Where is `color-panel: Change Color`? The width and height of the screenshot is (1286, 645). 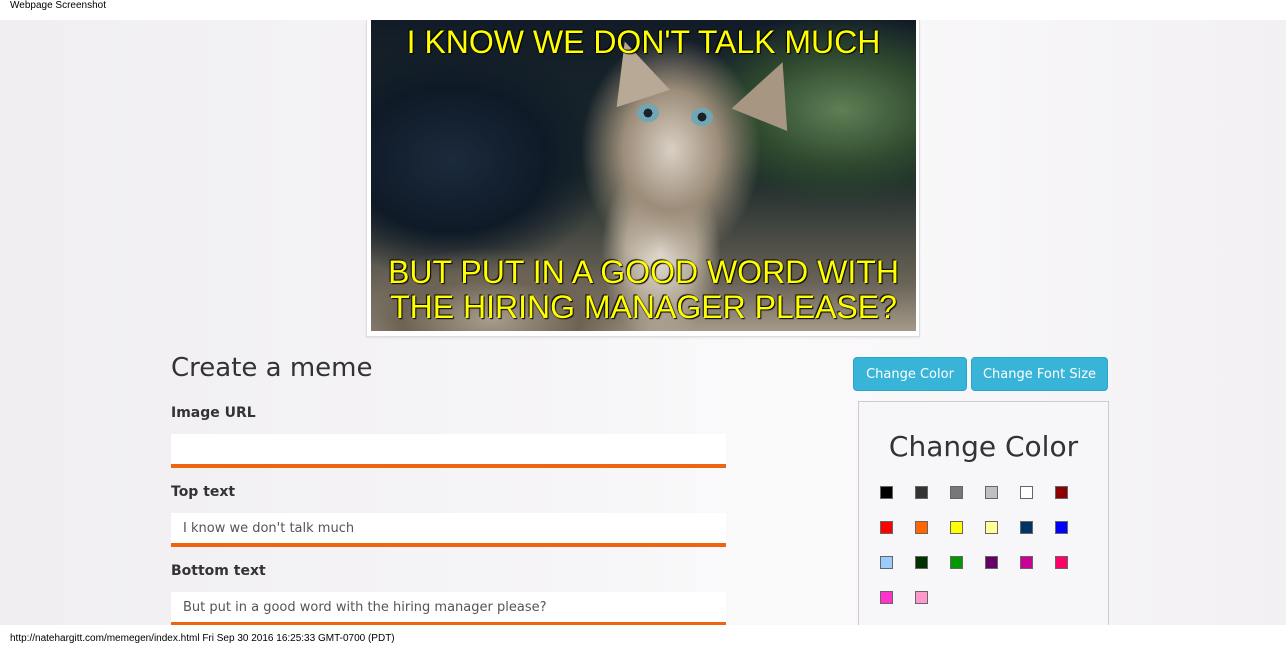
color-panel: Change Color is located at coordinates (983, 513).